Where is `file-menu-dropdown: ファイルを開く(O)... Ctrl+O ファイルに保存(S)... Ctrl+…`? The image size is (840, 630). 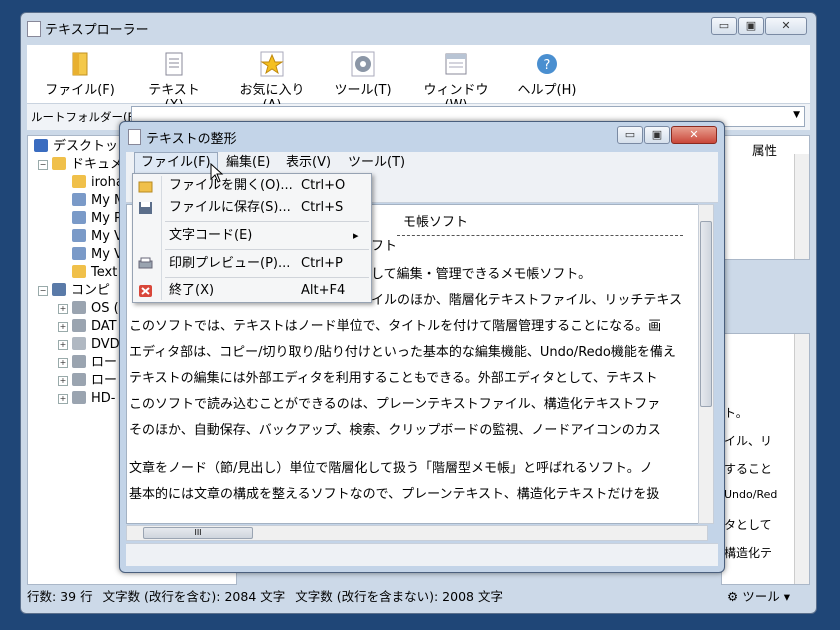 file-menu-dropdown: ファイルを開く(O)... Ctrl+O ファイルに保存(S)... Ctrl+… is located at coordinates (252, 238).